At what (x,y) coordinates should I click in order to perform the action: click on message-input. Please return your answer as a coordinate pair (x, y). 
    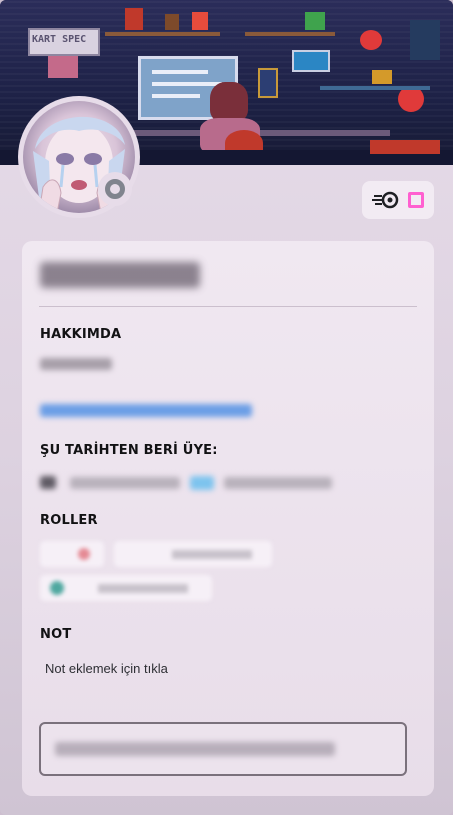
    Looking at the image, I should click on (223, 749).